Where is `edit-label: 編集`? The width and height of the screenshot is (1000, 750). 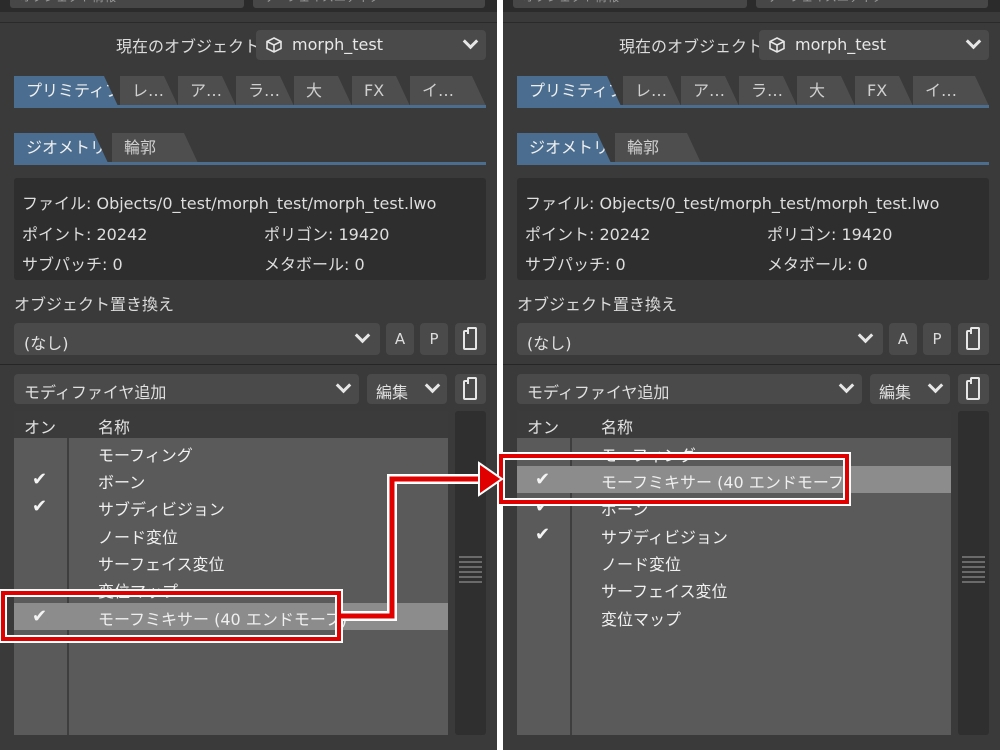
edit-label: 編集 is located at coordinates (392, 392).